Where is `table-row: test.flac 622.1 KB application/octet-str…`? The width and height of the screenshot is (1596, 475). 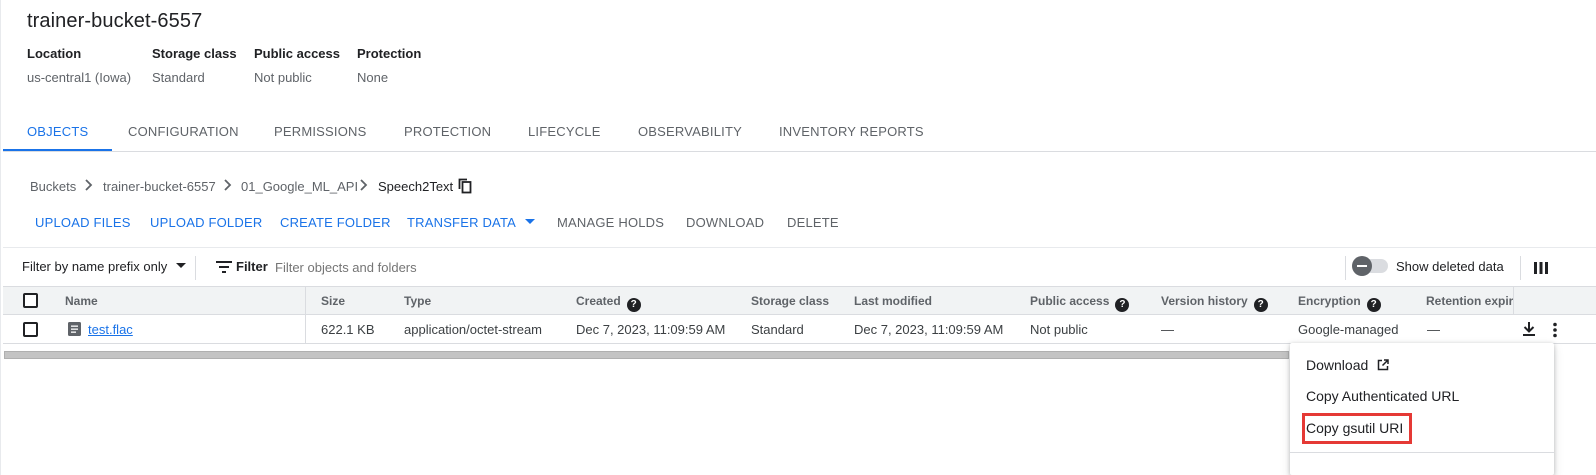 table-row: test.flac 622.1 KB application/octet-str… is located at coordinates (799, 329).